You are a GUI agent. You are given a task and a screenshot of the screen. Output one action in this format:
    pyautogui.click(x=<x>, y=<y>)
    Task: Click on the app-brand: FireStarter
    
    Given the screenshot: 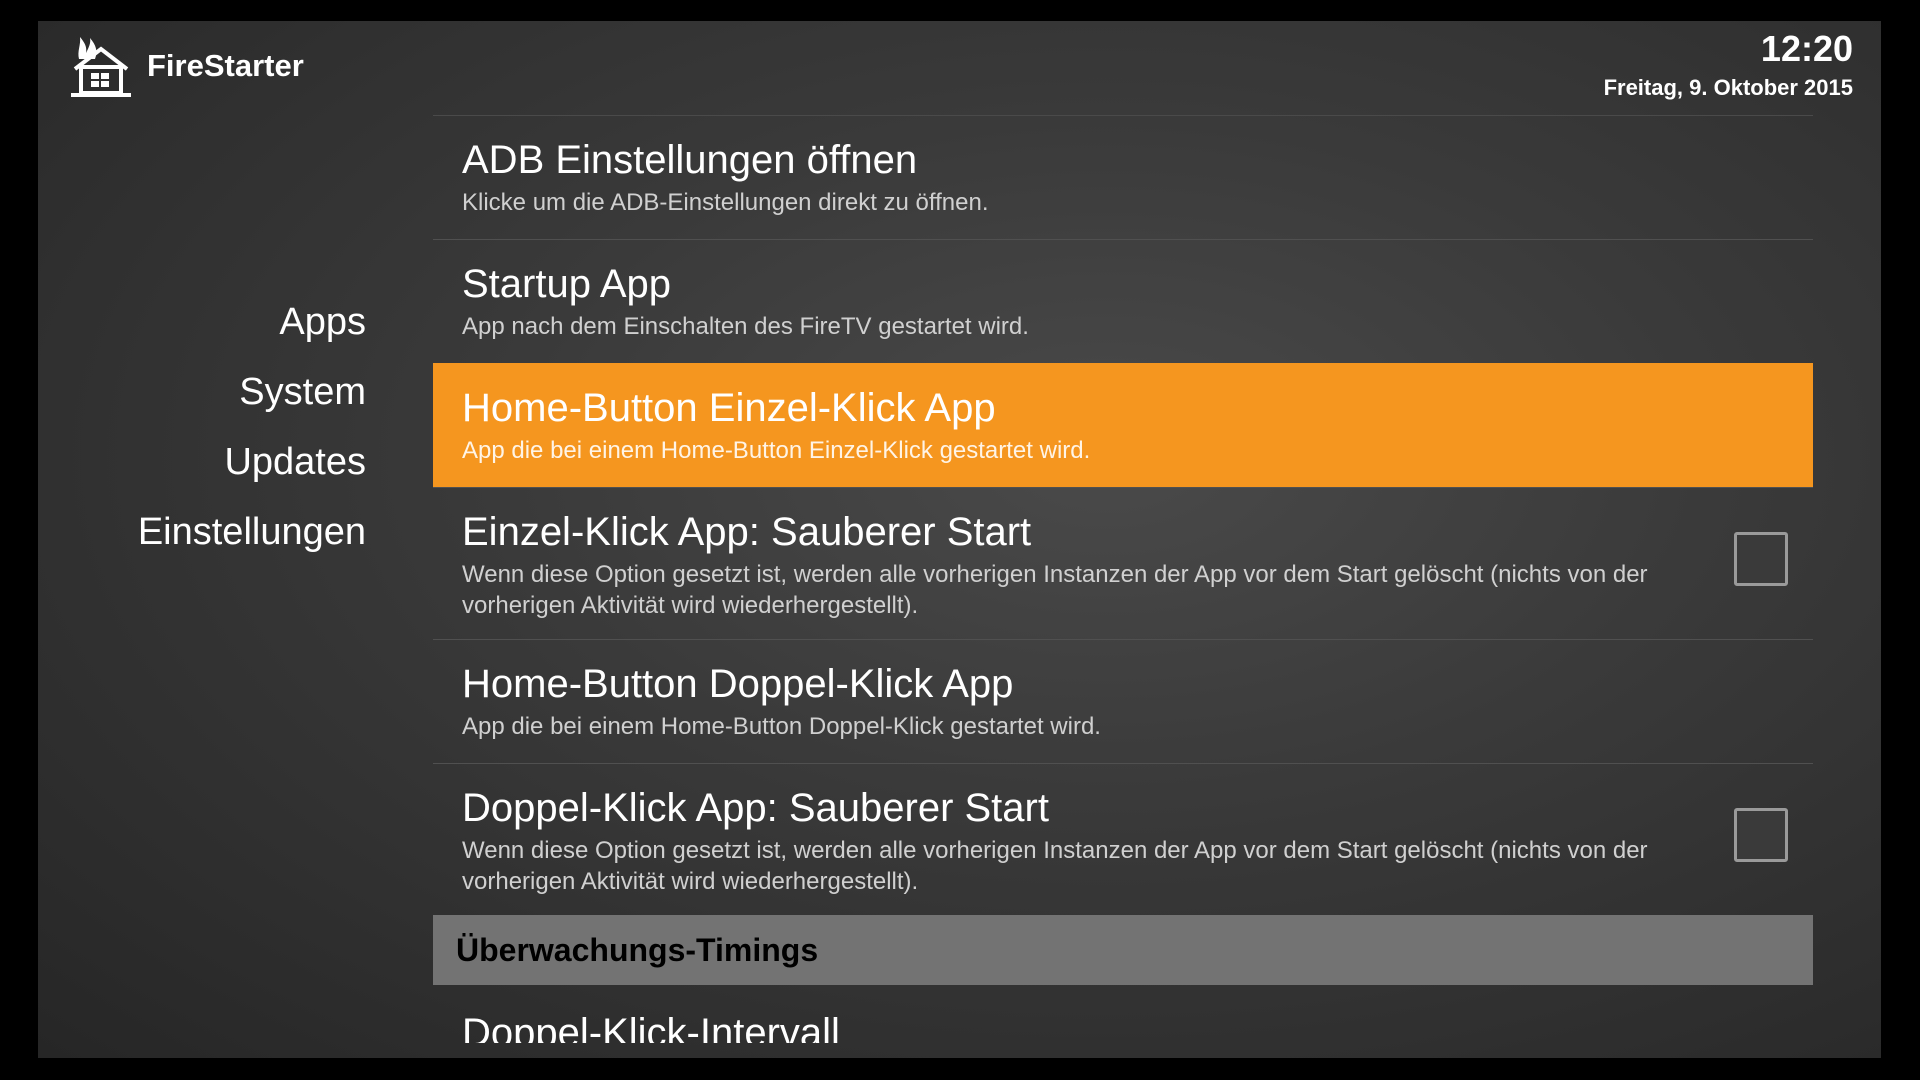 What is the action you would take?
    pyautogui.click(x=187, y=66)
    